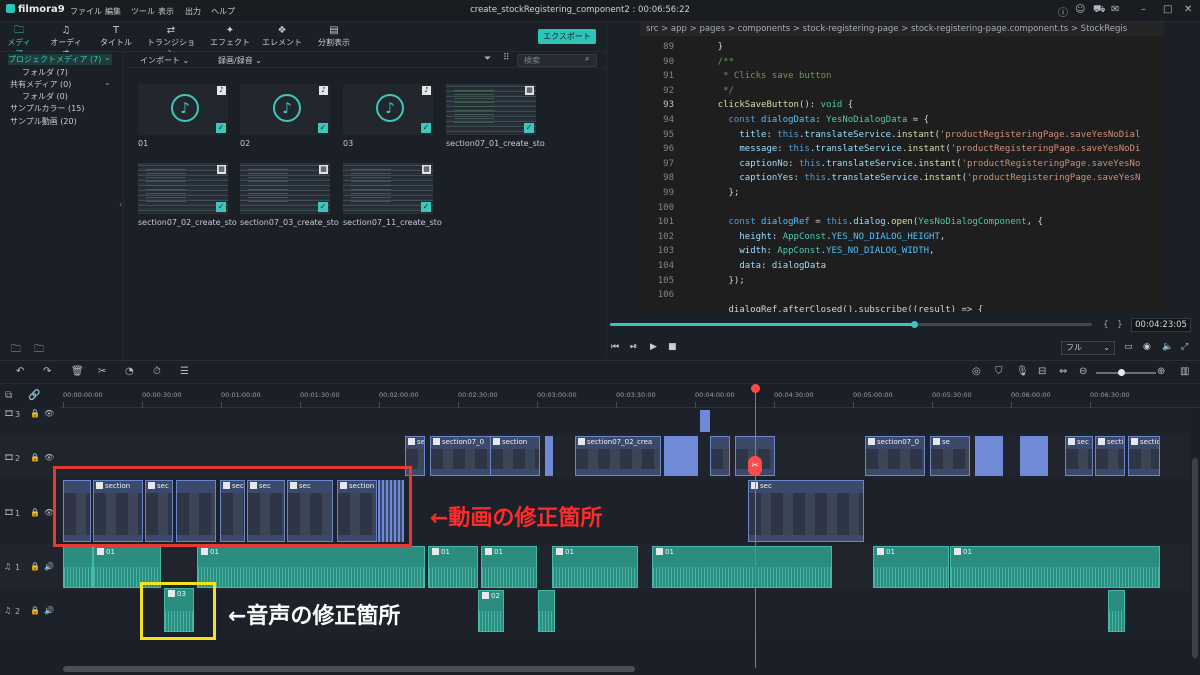 This screenshot has height=675, width=1200. What do you see at coordinates (1195, 558) in the screenshot?
I see `timeline-vertical-scrollbar` at bounding box center [1195, 558].